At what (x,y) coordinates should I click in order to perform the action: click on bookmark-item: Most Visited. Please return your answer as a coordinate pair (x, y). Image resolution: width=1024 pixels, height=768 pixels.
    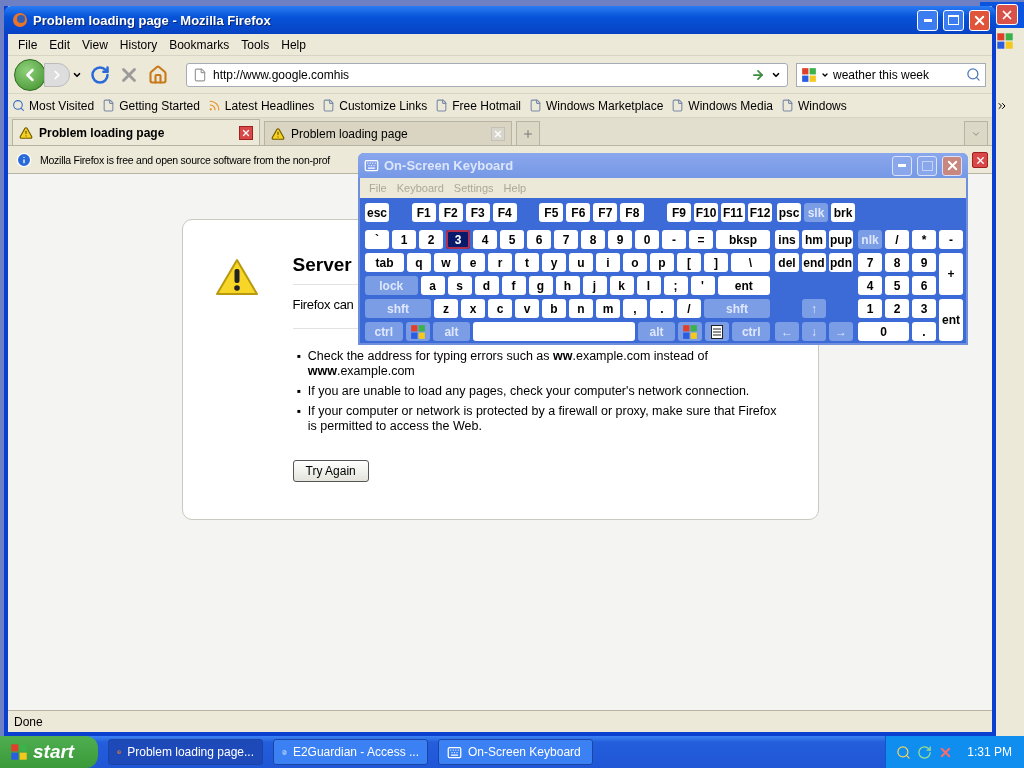
    Looking at the image, I should click on (53, 105).